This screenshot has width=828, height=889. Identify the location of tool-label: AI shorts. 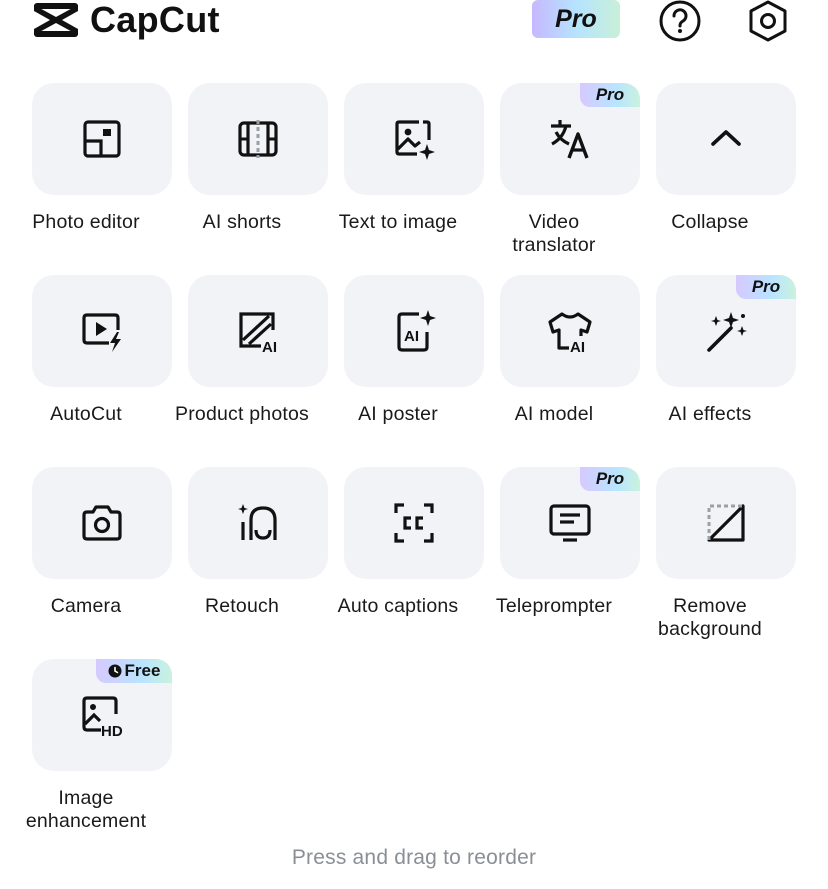
(242, 222).